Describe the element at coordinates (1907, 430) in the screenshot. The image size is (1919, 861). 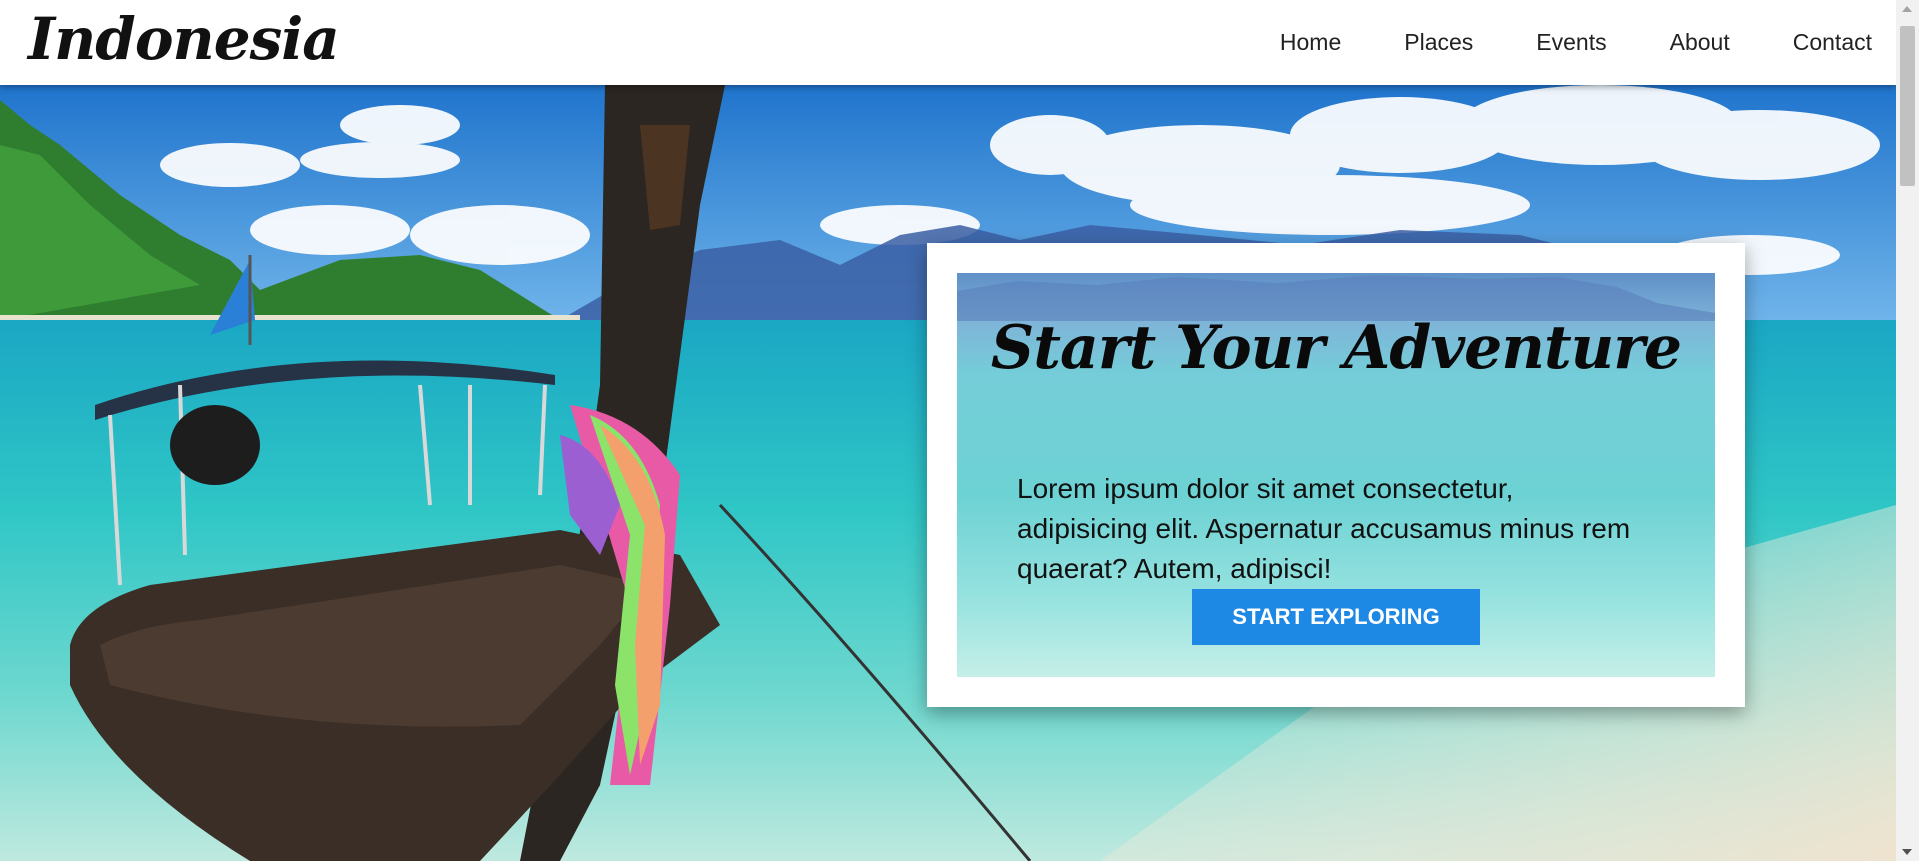
I see `page-scrollbar` at that location.